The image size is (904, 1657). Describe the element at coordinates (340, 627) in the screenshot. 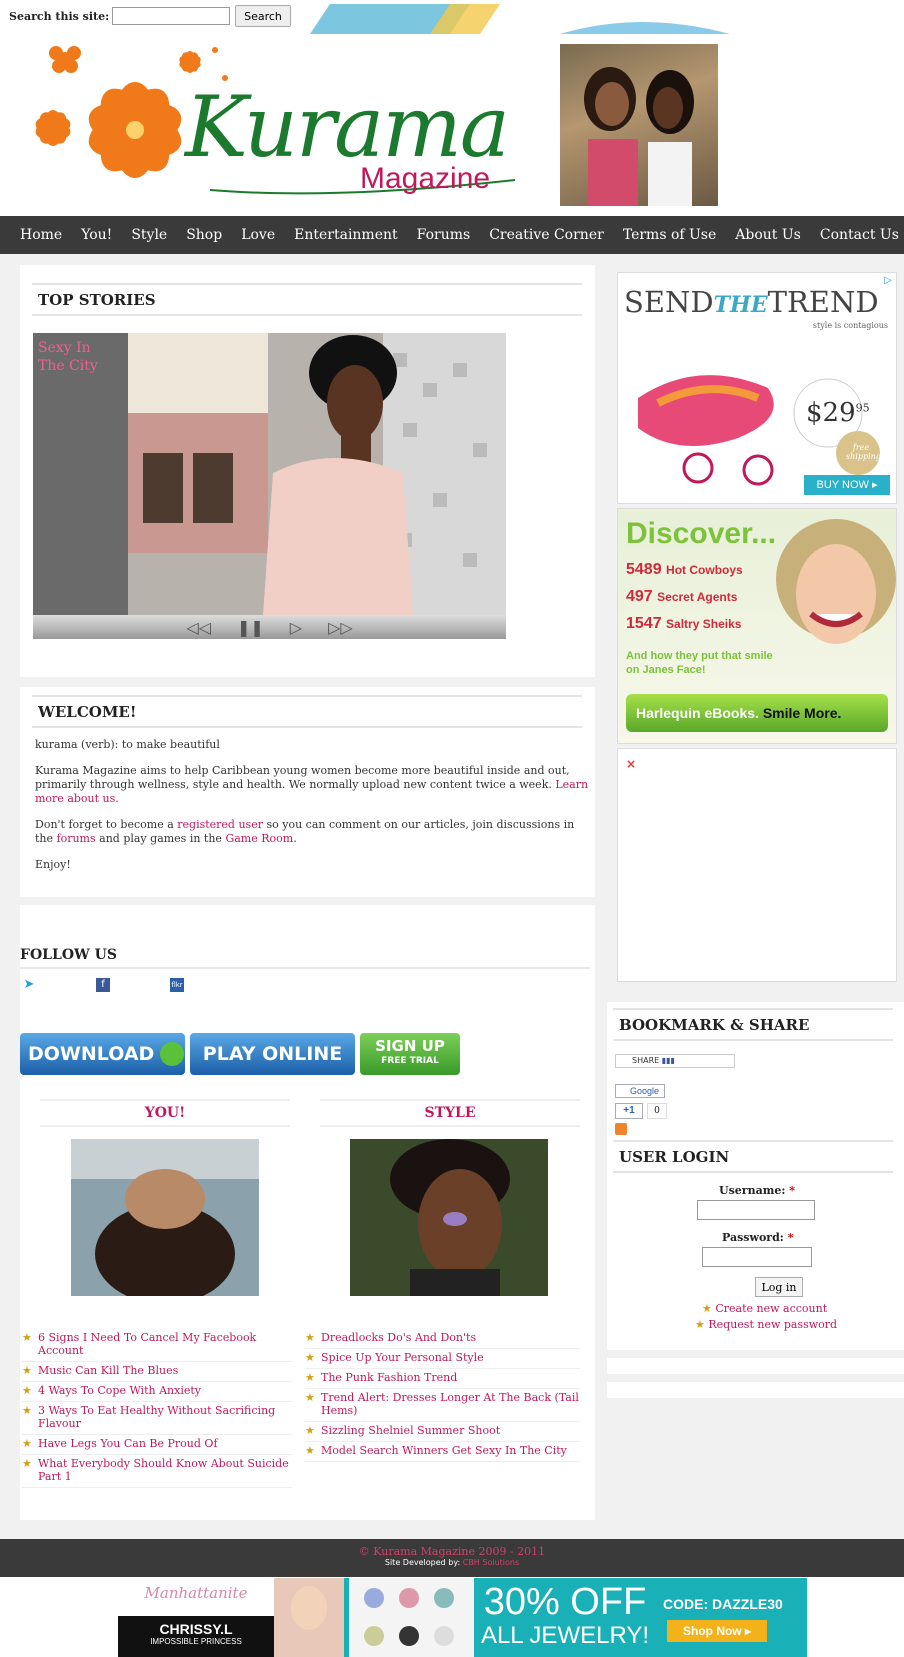

I see `fast-forward-icon: ▷▷` at that location.